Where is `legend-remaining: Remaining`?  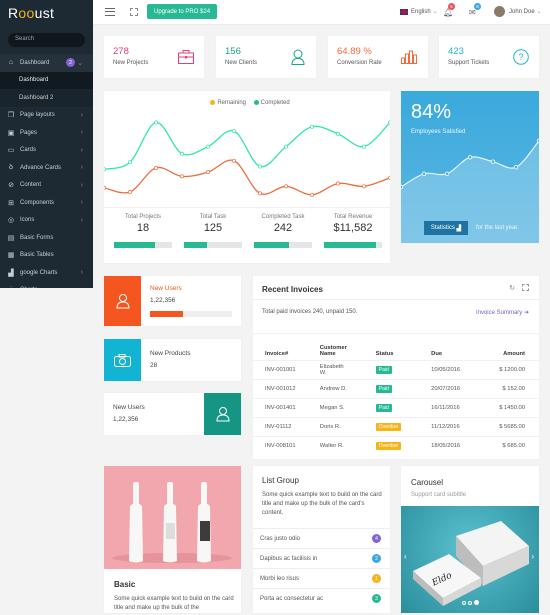 legend-remaining: Remaining is located at coordinates (231, 103).